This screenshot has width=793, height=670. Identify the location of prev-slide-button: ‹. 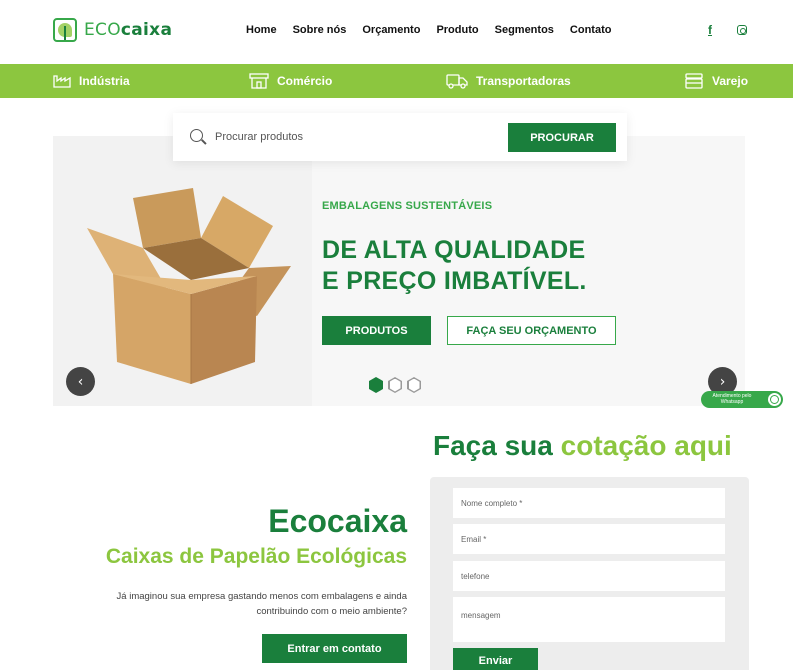
(80, 381).